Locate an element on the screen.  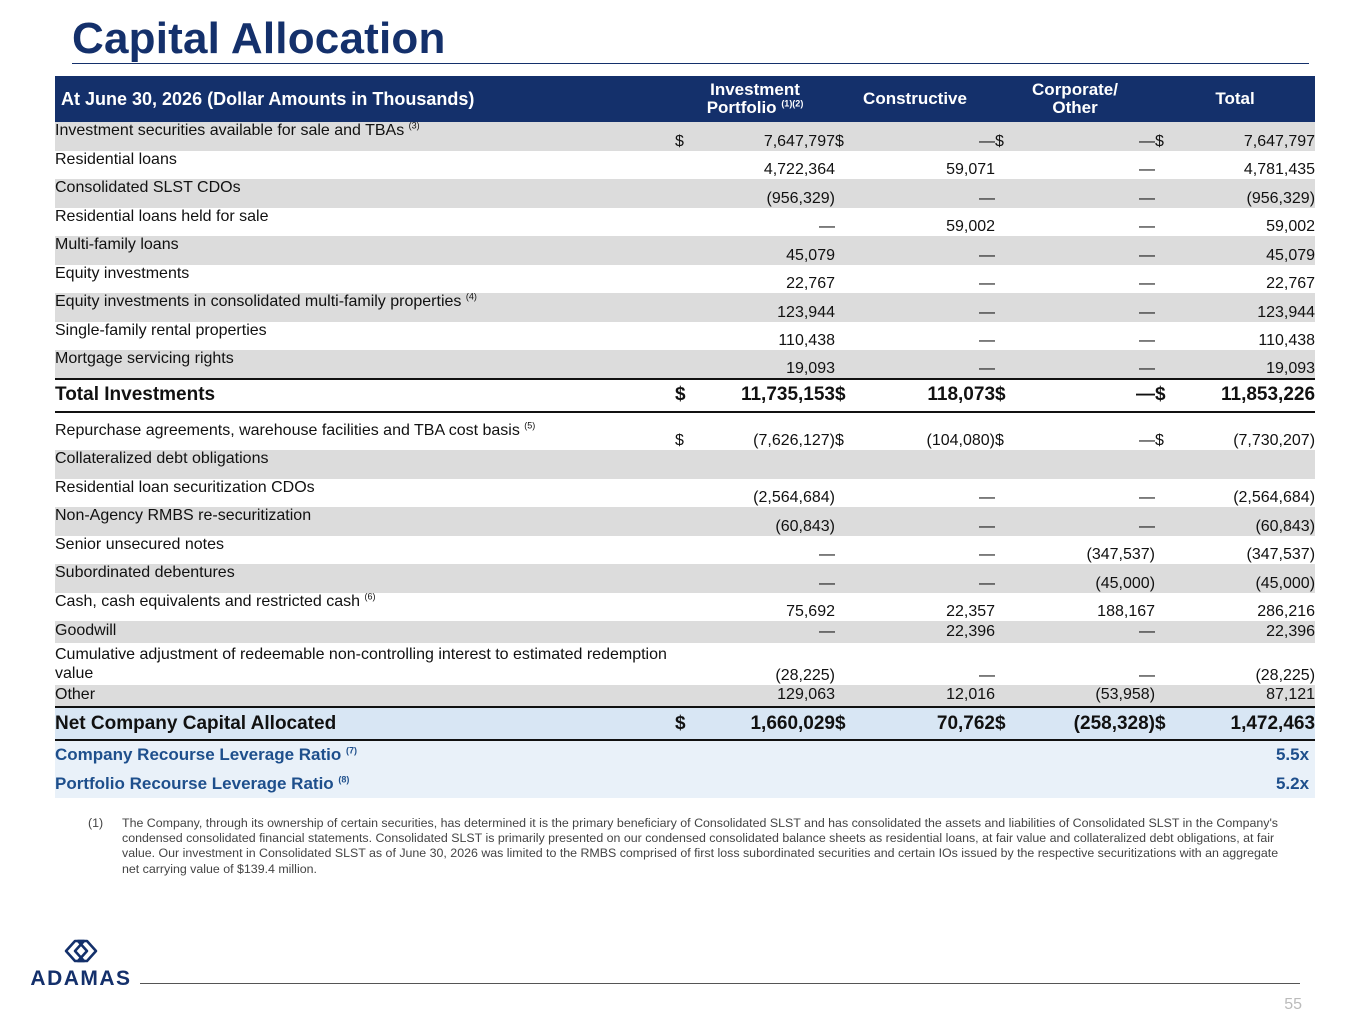
value-col-3: (45,000) is located at coordinates (1125, 583).